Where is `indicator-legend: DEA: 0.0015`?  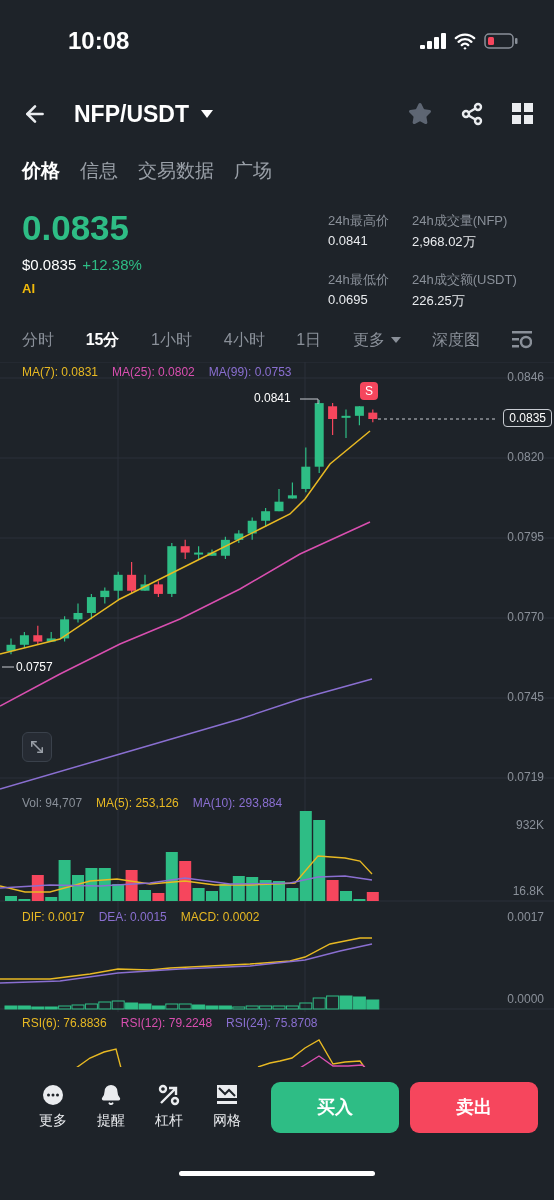
indicator-legend: DEA: 0.0015 is located at coordinates (132, 917).